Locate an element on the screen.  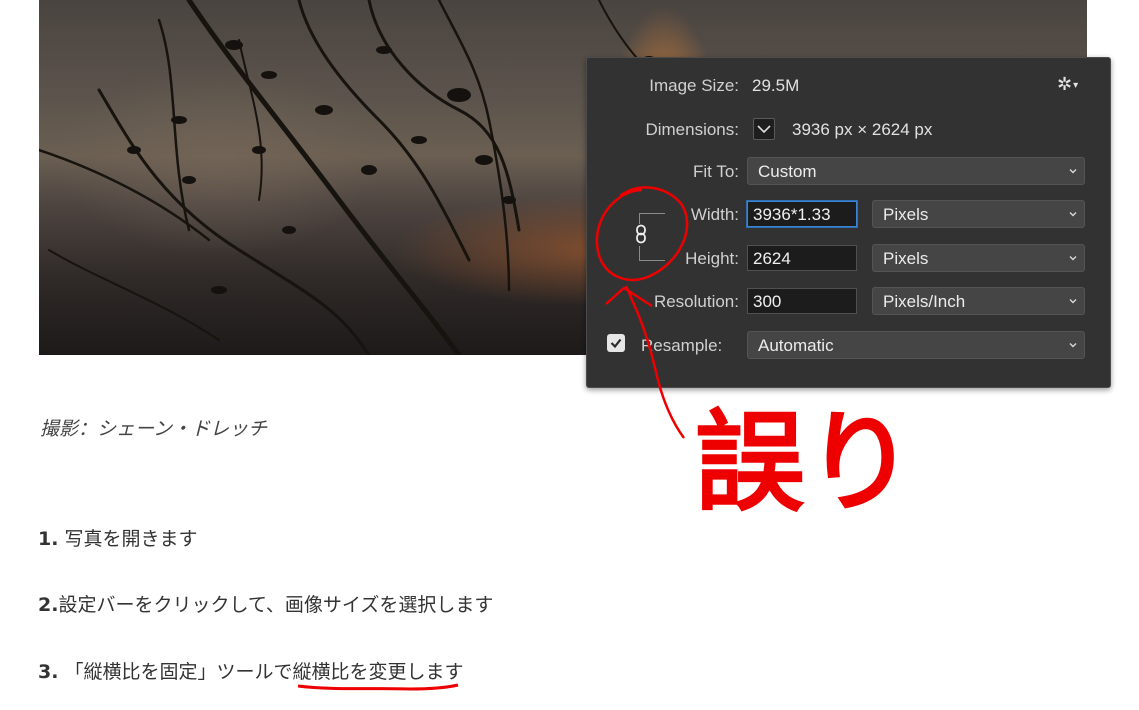
resample-checkbox is located at coordinates (616, 343).